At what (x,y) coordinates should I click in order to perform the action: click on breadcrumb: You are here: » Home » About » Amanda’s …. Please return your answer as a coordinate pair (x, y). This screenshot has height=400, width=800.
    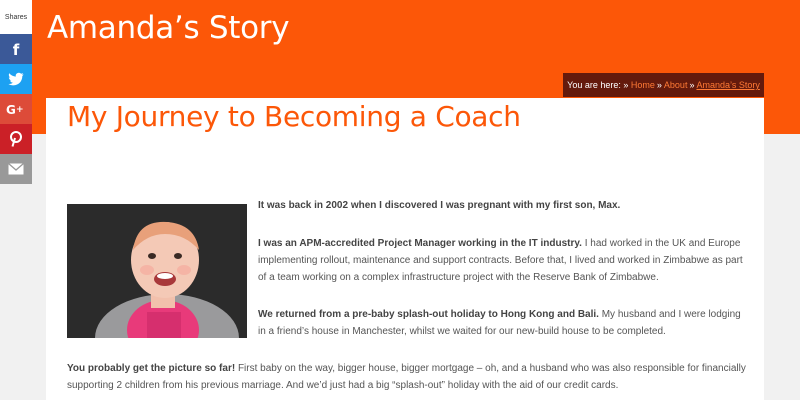
    Looking at the image, I should click on (663, 85).